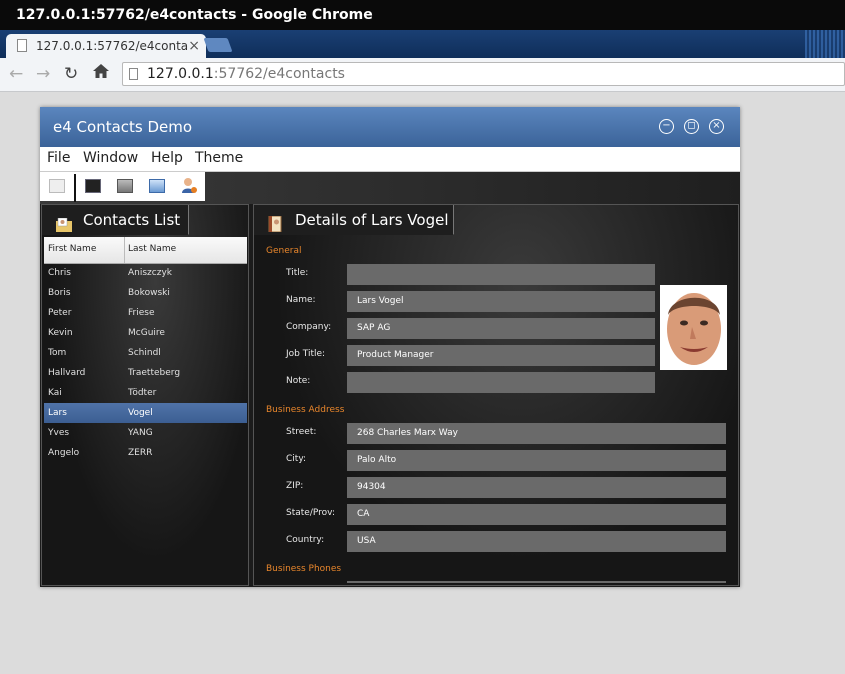 The width and height of the screenshot is (845, 674). Describe the element at coordinates (67, 373) in the screenshot. I see `first-name-cell: Hallvard` at that location.